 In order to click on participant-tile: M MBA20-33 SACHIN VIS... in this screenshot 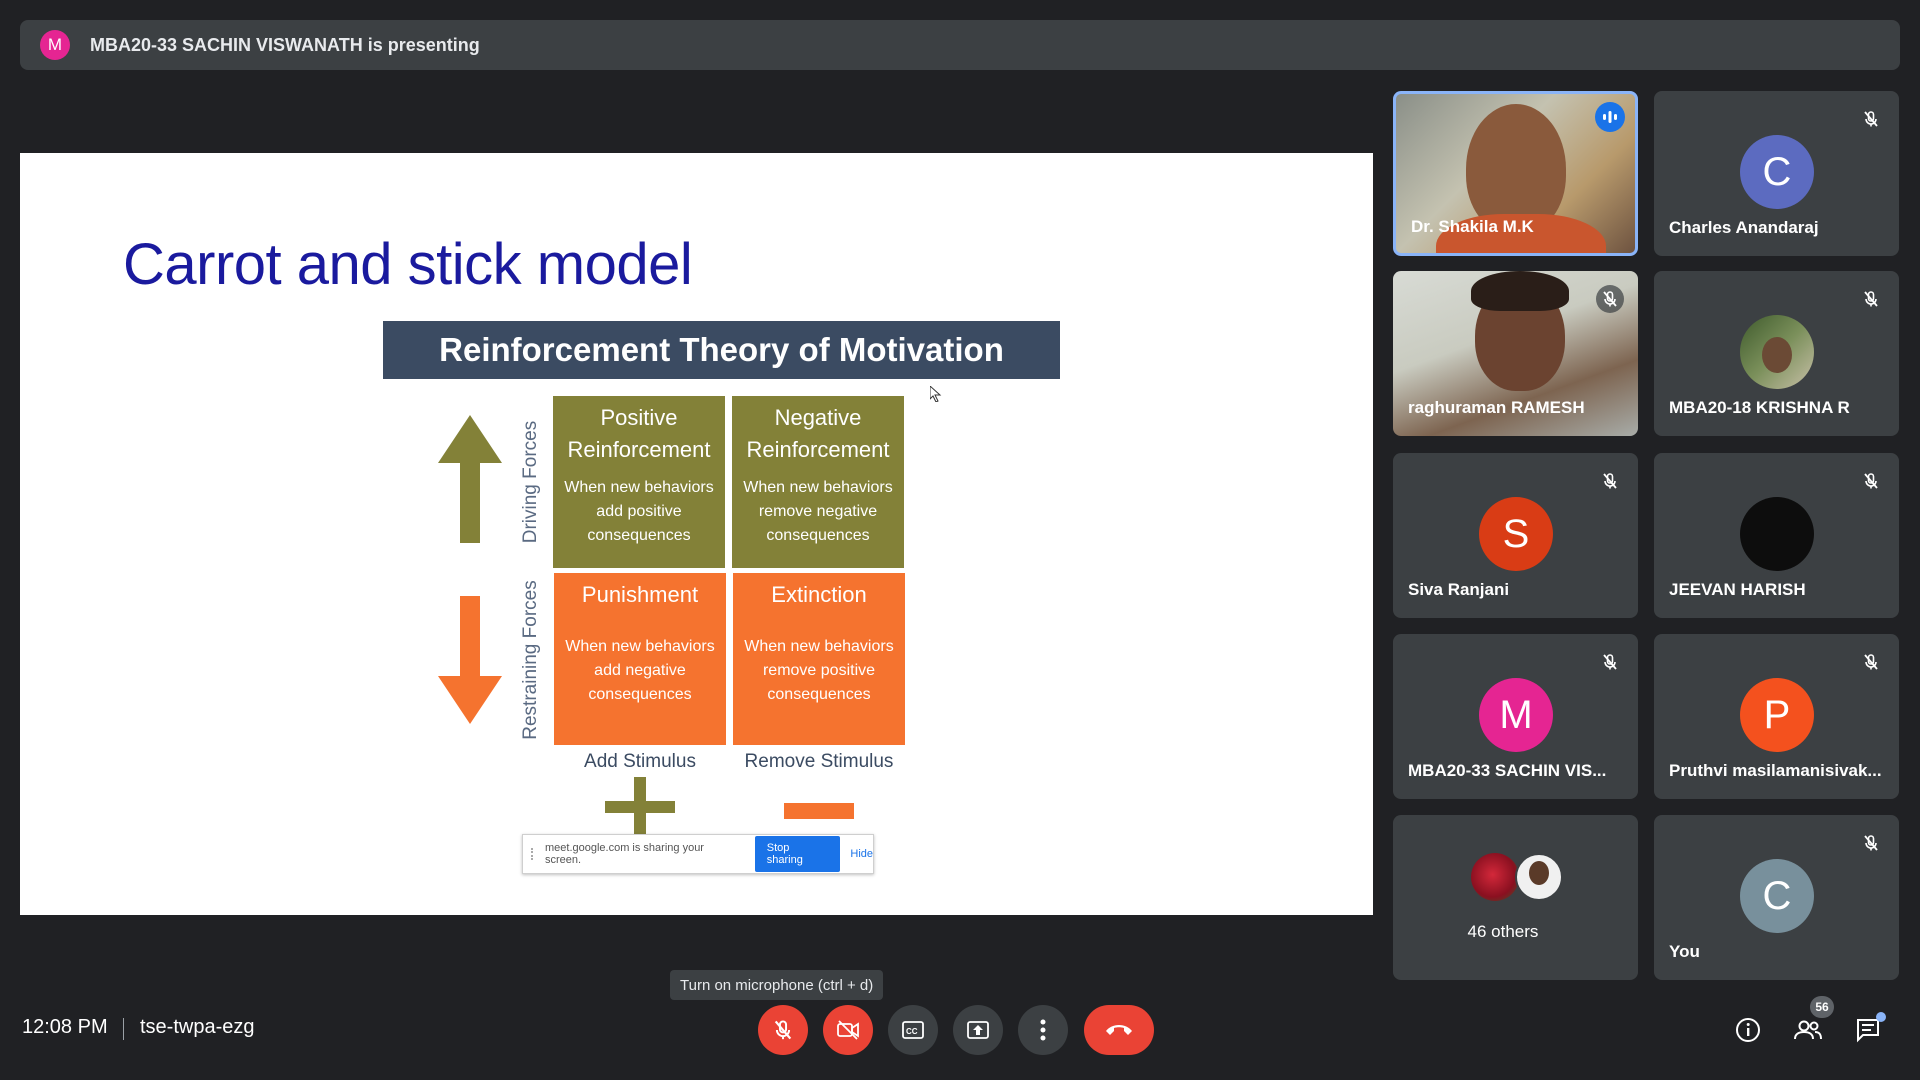, I will do `click(1515, 716)`.